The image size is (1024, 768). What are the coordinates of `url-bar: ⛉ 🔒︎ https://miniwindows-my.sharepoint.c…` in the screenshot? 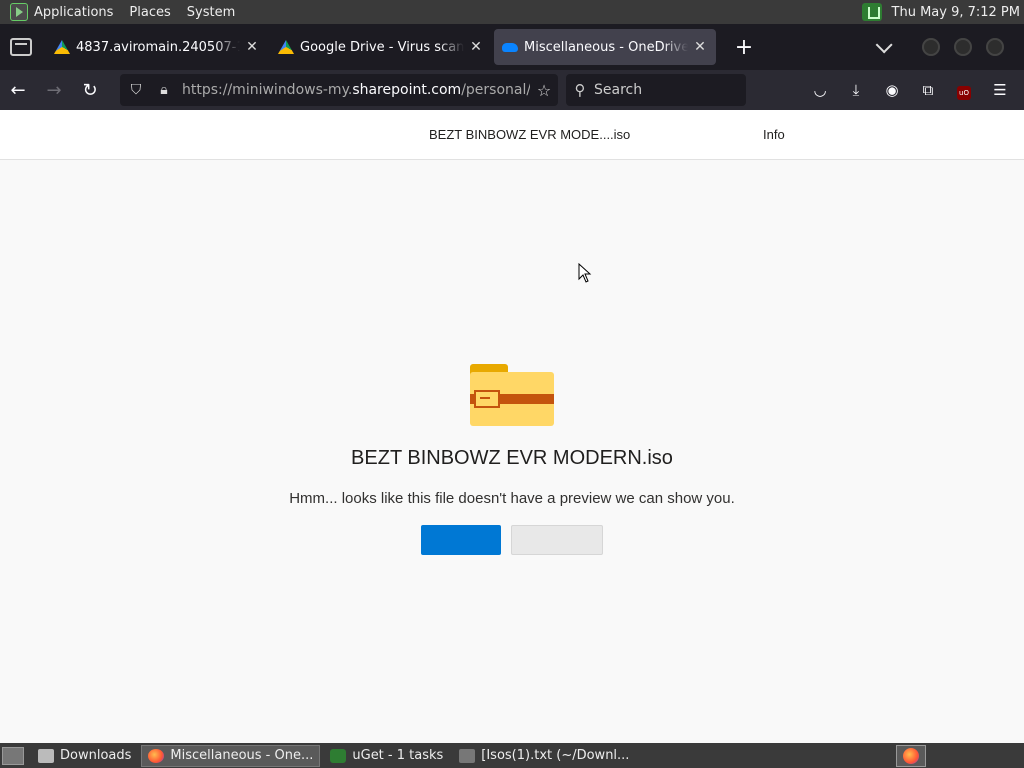 It's located at (339, 90).